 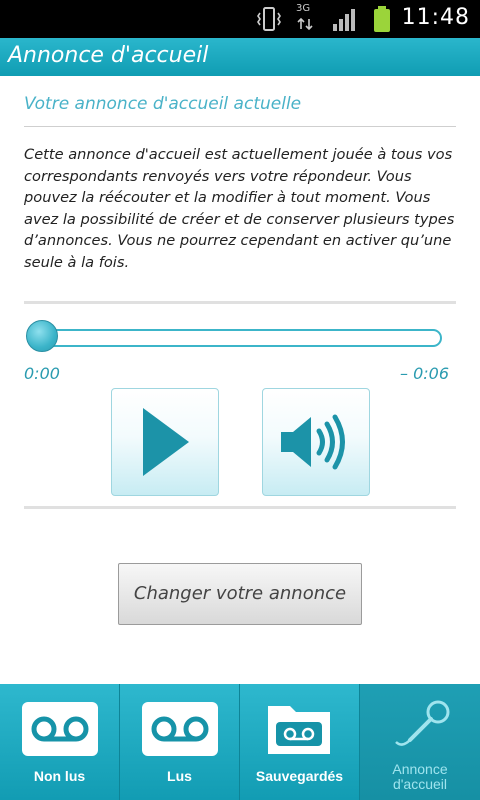 I want to click on section-divider, so click(x=240, y=126).